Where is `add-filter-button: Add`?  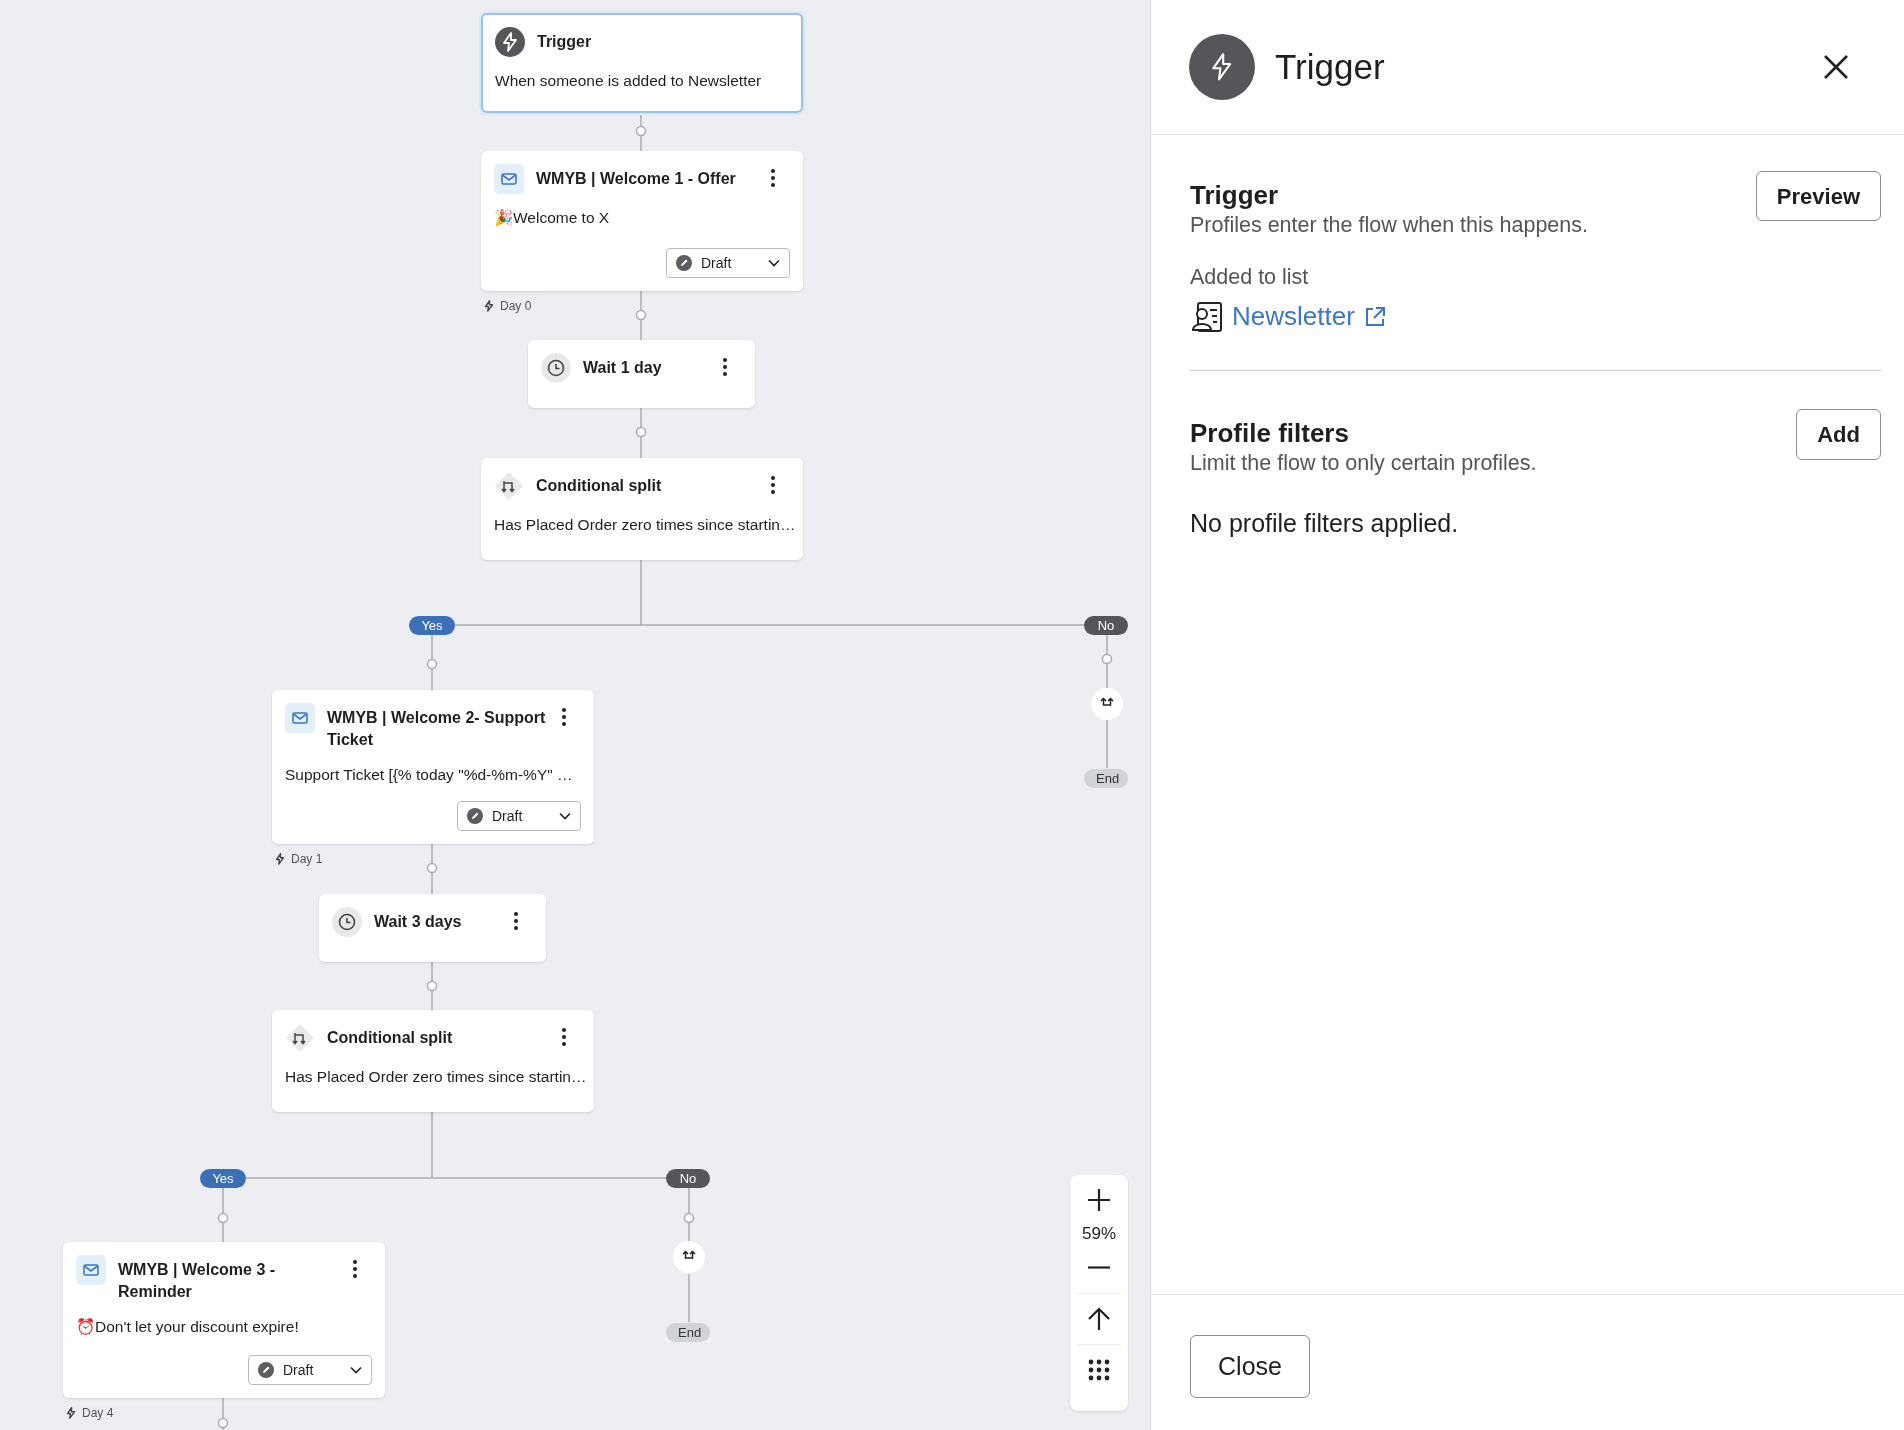
add-filter-button: Add is located at coordinates (1838, 435).